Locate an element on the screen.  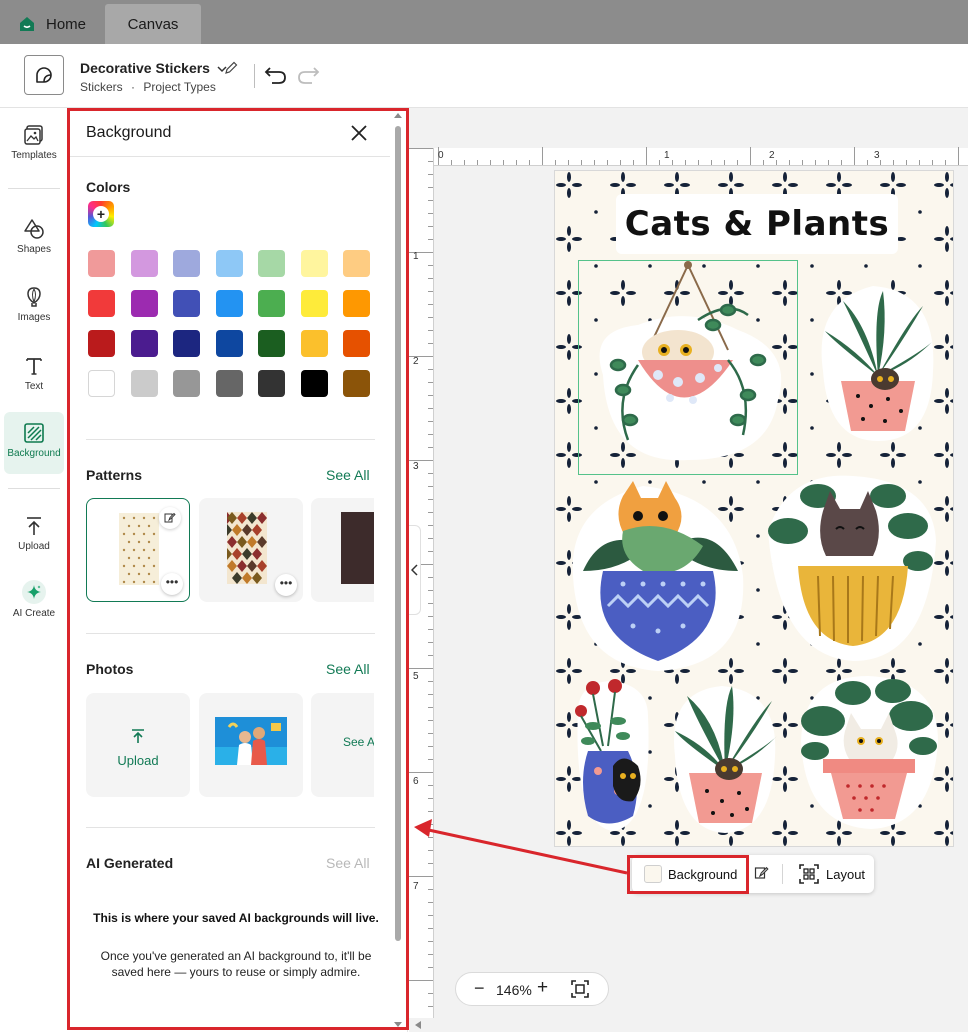
selection-box is located at coordinates (688, 367).